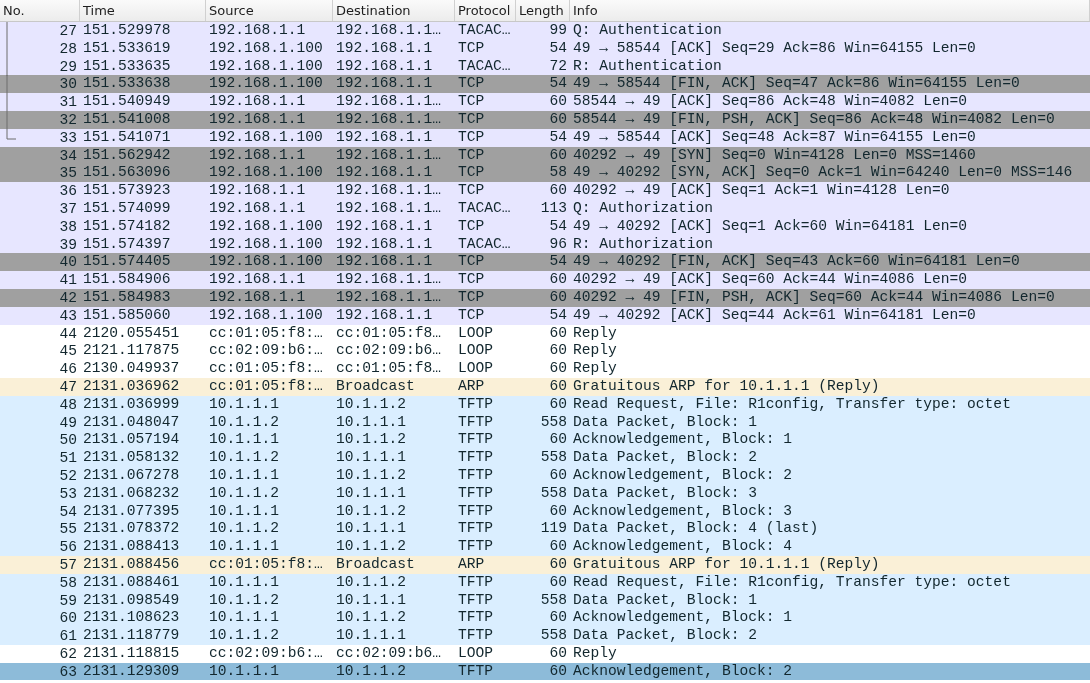  Describe the element at coordinates (68, 653) in the screenshot. I see `packet-number: 62` at that location.